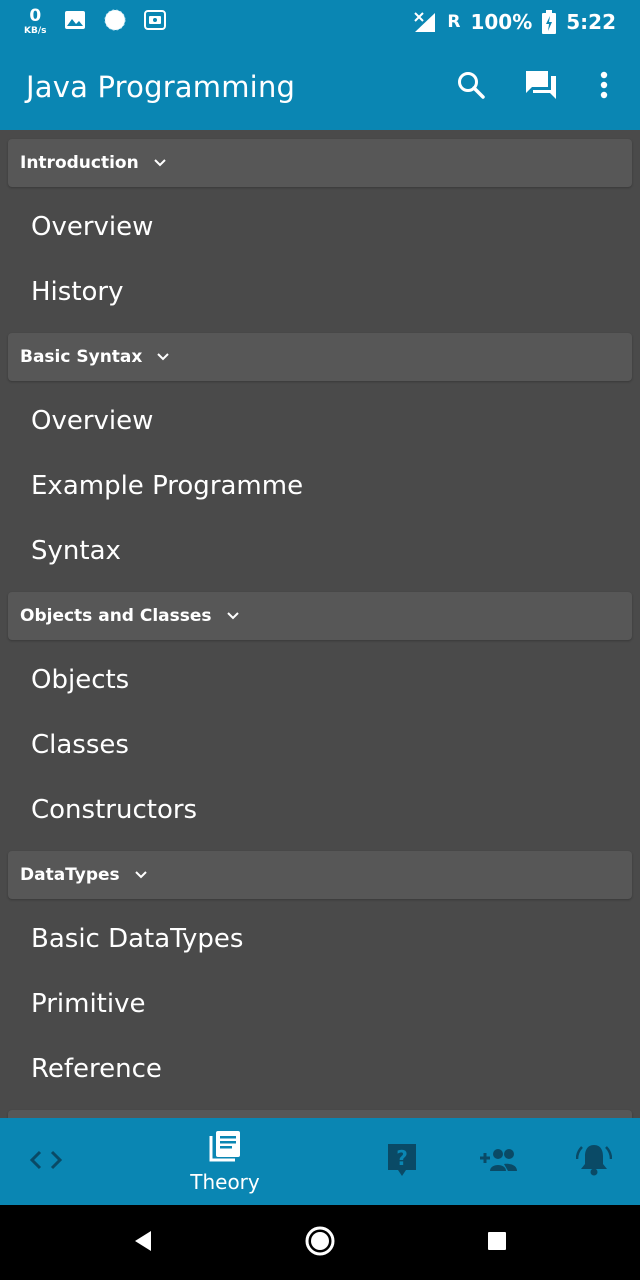 This screenshot has height=1280, width=640. Describe the element at coordinates (35, 16) in the screenshot. I see `speed-value: 0` at that location.